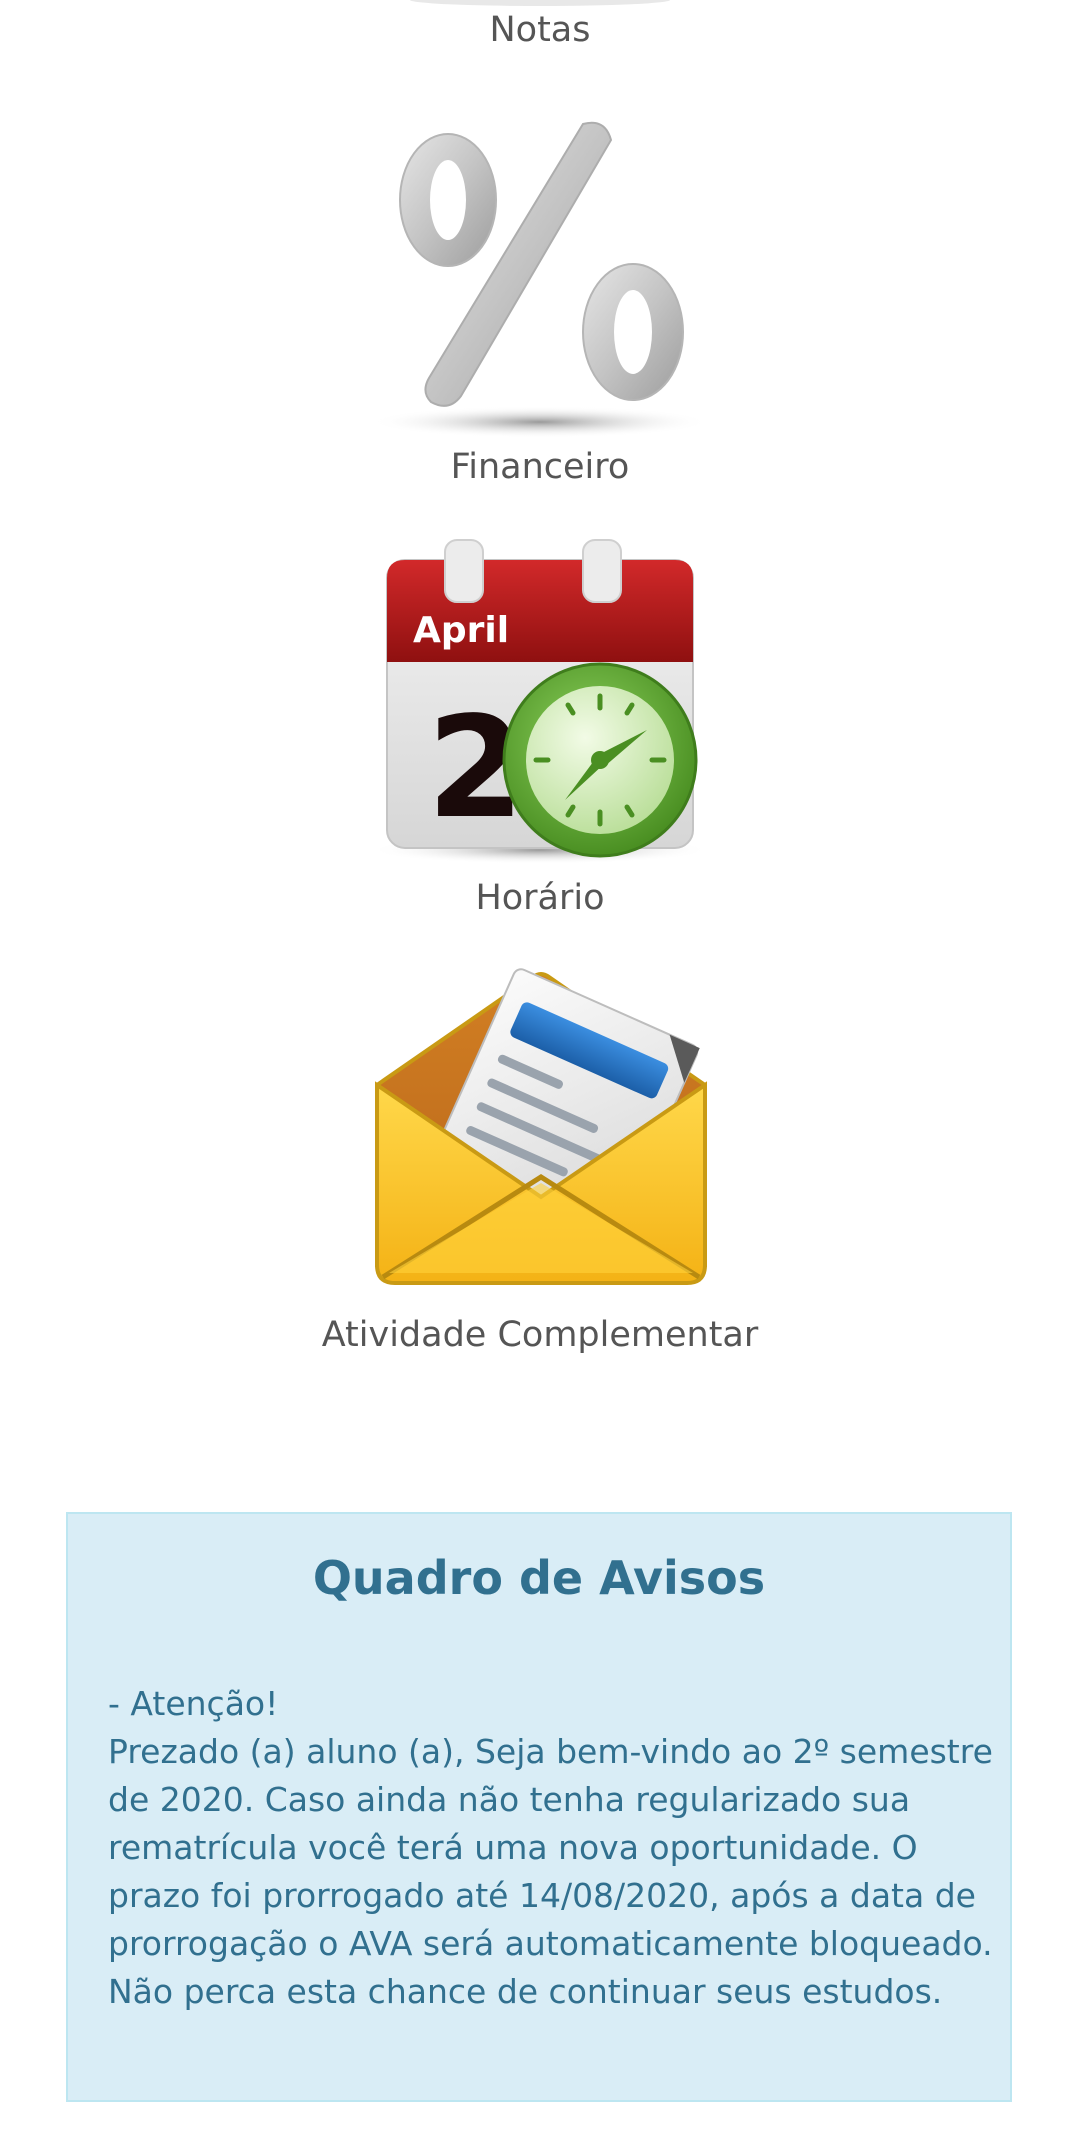  What do you see at coordinates (540, 272) in the screenshot?
I see `percent-icon` at bounding box center [540, 272].